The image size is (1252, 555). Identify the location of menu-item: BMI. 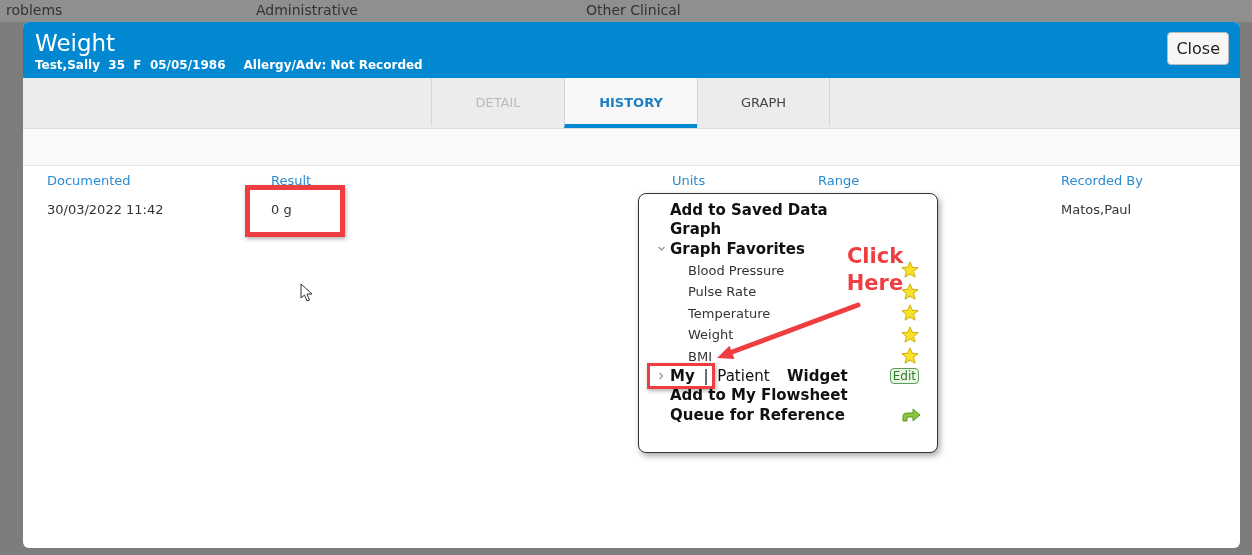
(700, 356).